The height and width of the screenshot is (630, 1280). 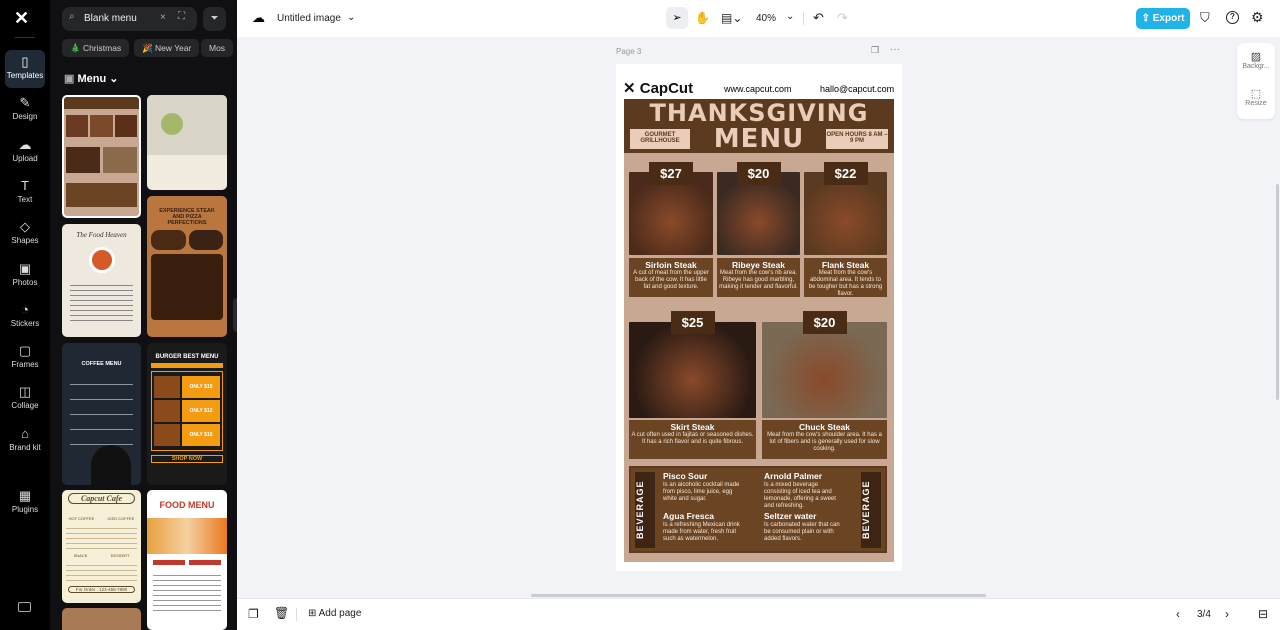 I want to click on rail-item-text: T Text, so click(x=25, y=193).